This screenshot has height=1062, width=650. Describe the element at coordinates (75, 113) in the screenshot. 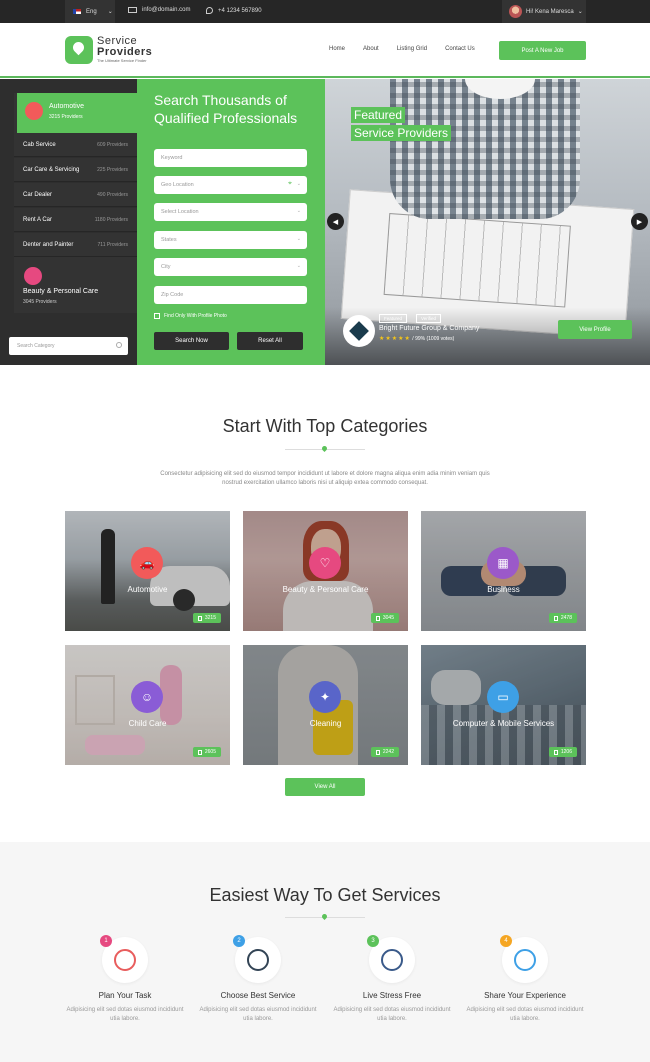

I see `sidebar-item-automotive: Automotive 3215 Providers` at that location.